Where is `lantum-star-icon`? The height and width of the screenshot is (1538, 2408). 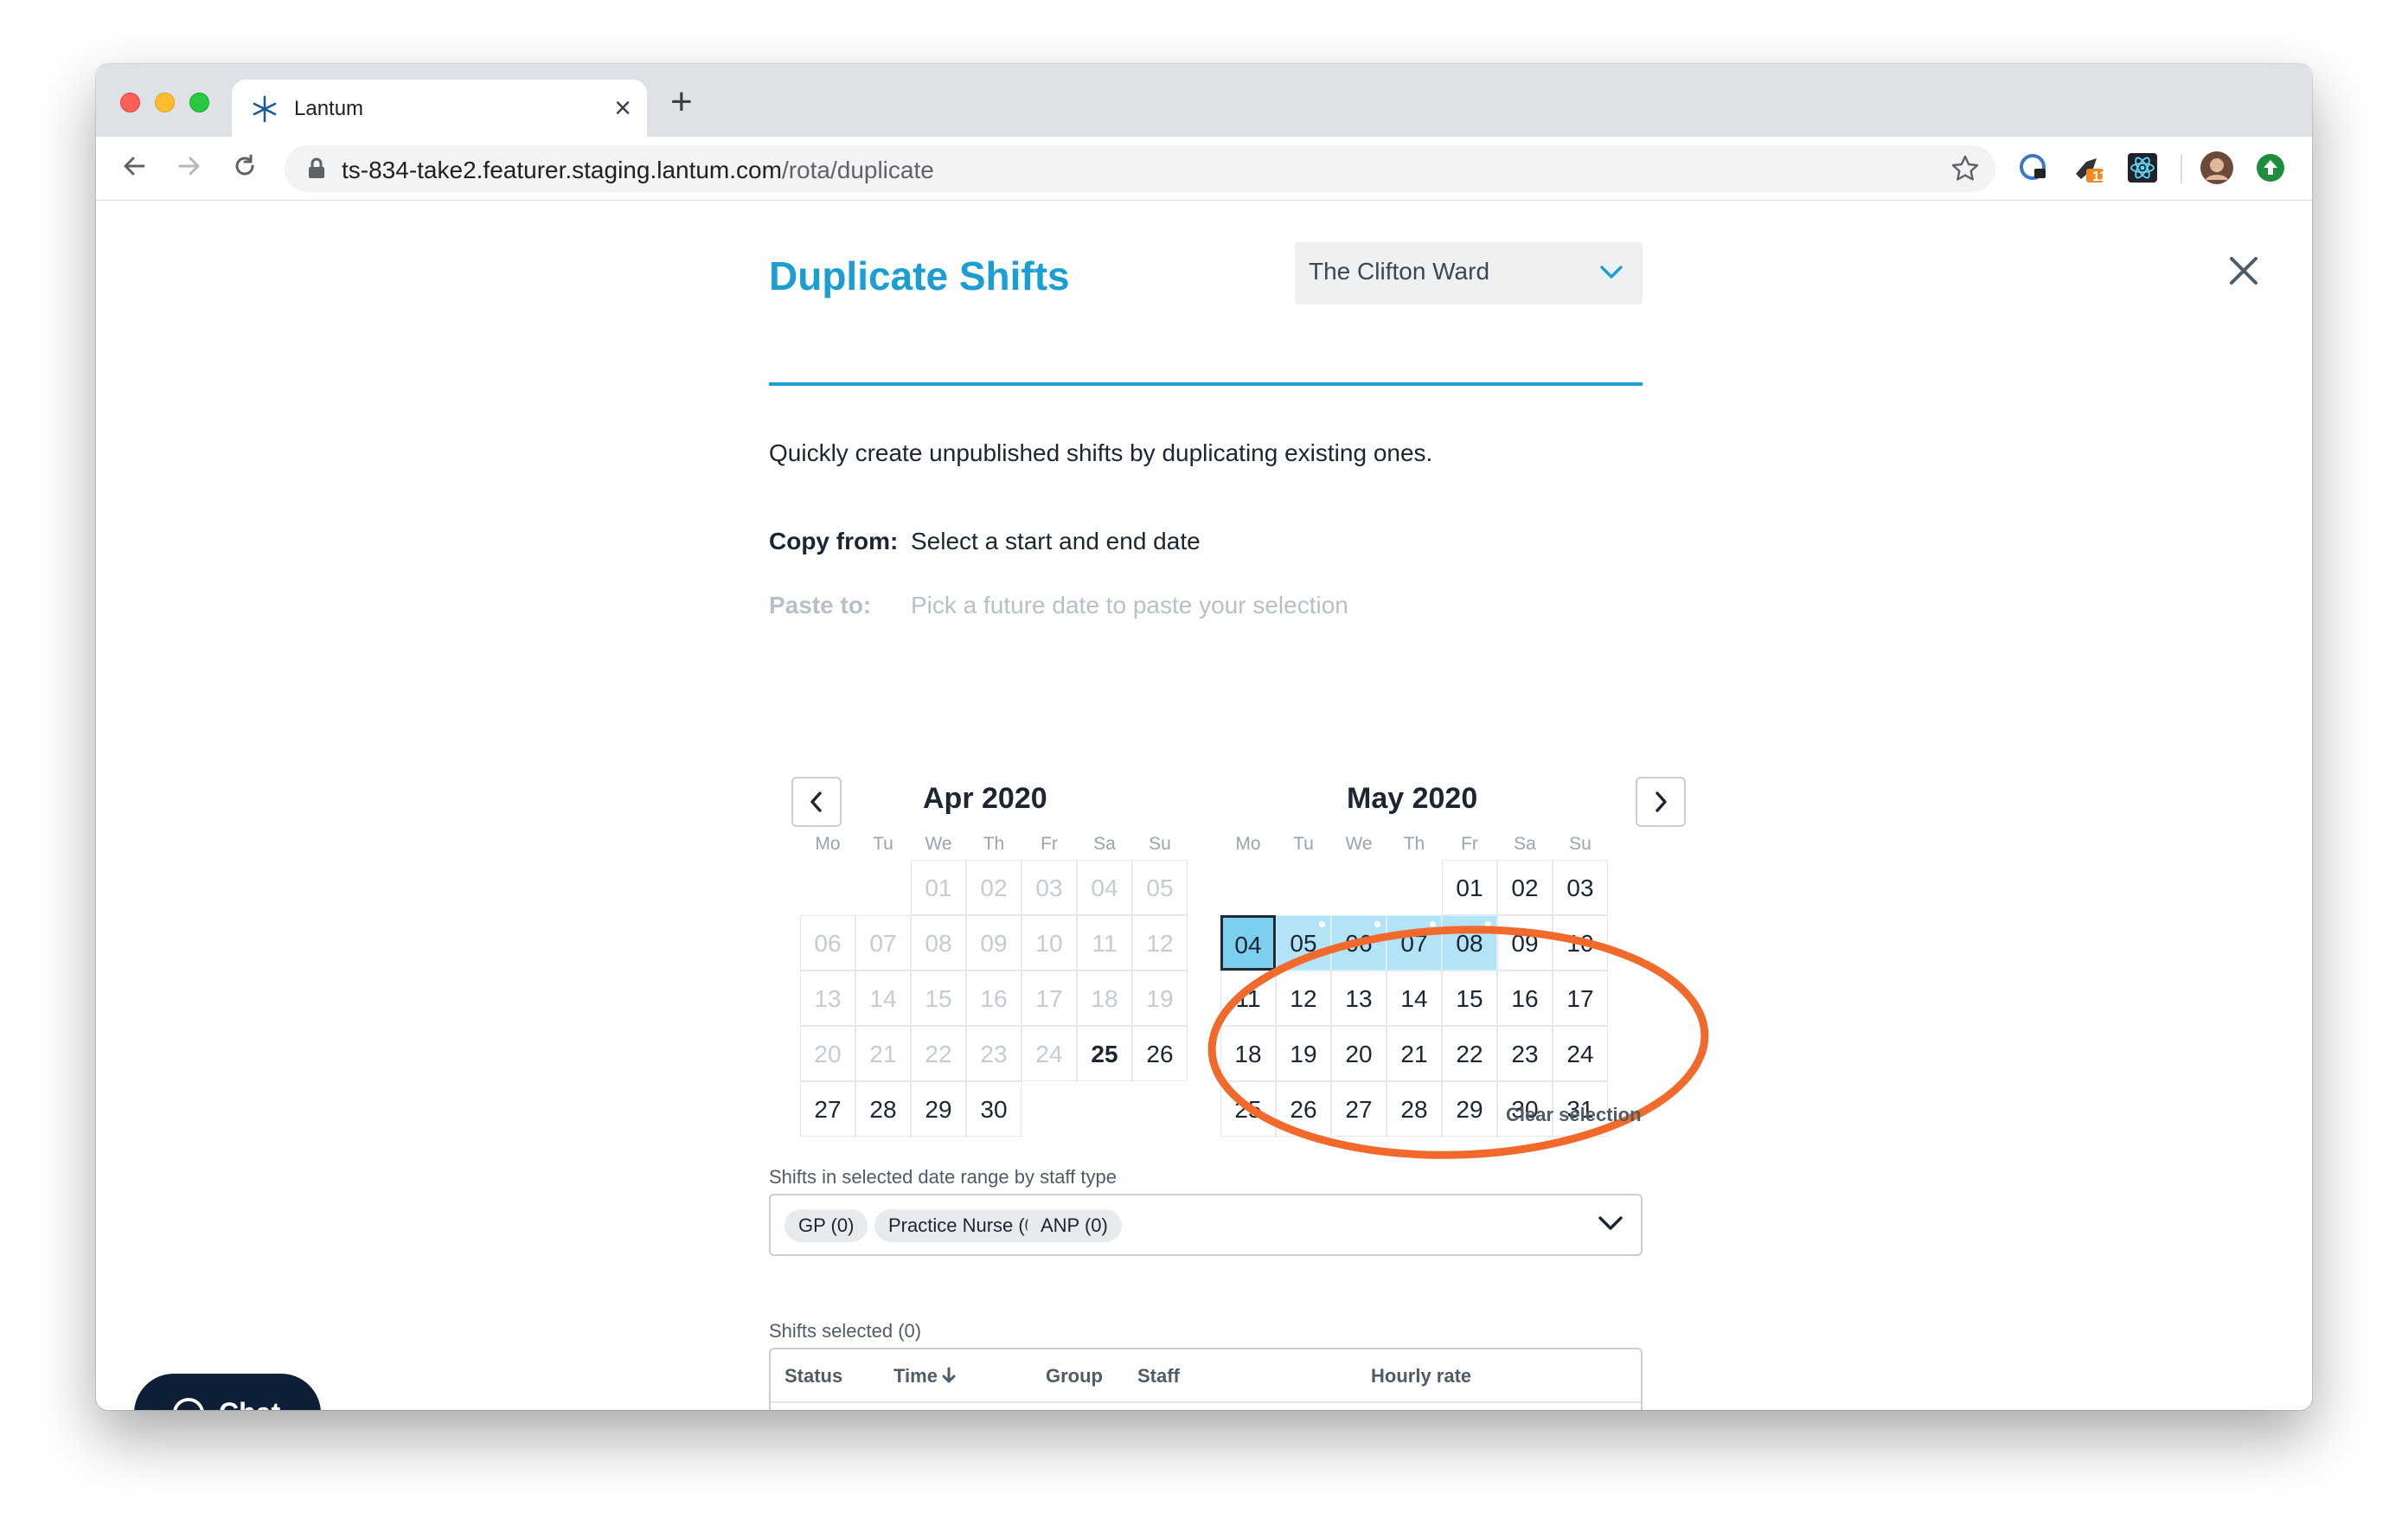 lantum-star-icon is located at coordinates (265, 109).